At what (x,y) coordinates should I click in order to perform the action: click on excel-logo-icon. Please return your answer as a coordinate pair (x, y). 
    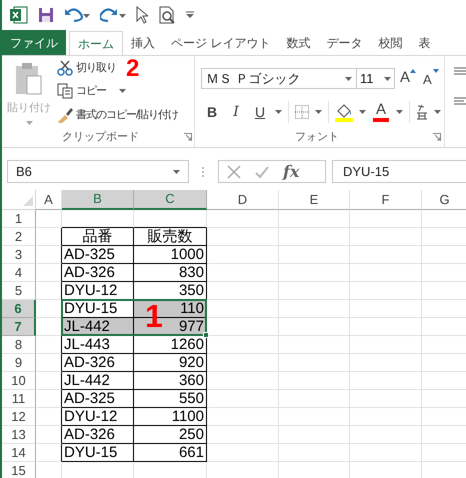
    Looking at the image, I should click on (19, 15).